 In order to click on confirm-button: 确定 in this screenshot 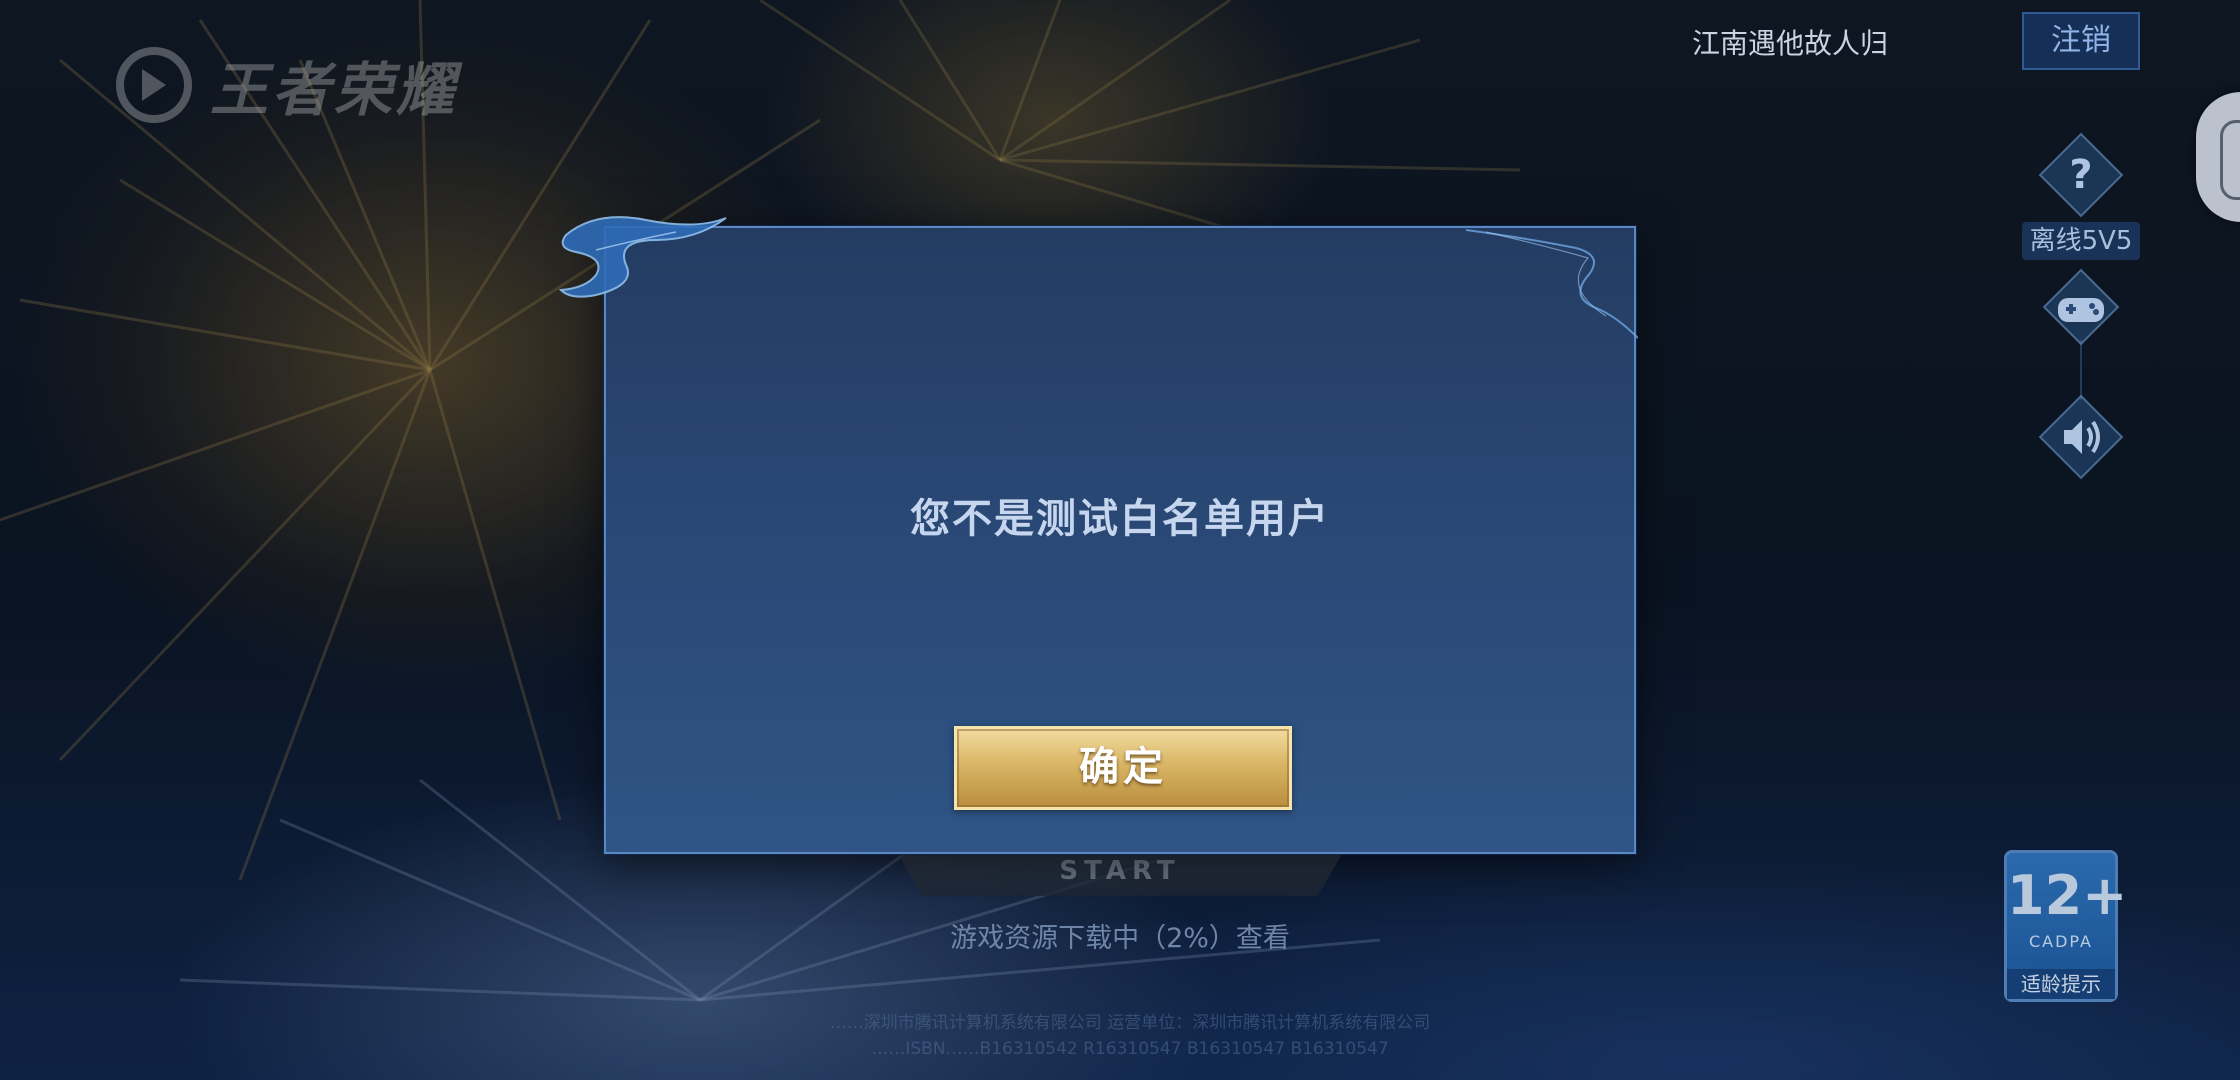, I will do `click(1123, 768)`.